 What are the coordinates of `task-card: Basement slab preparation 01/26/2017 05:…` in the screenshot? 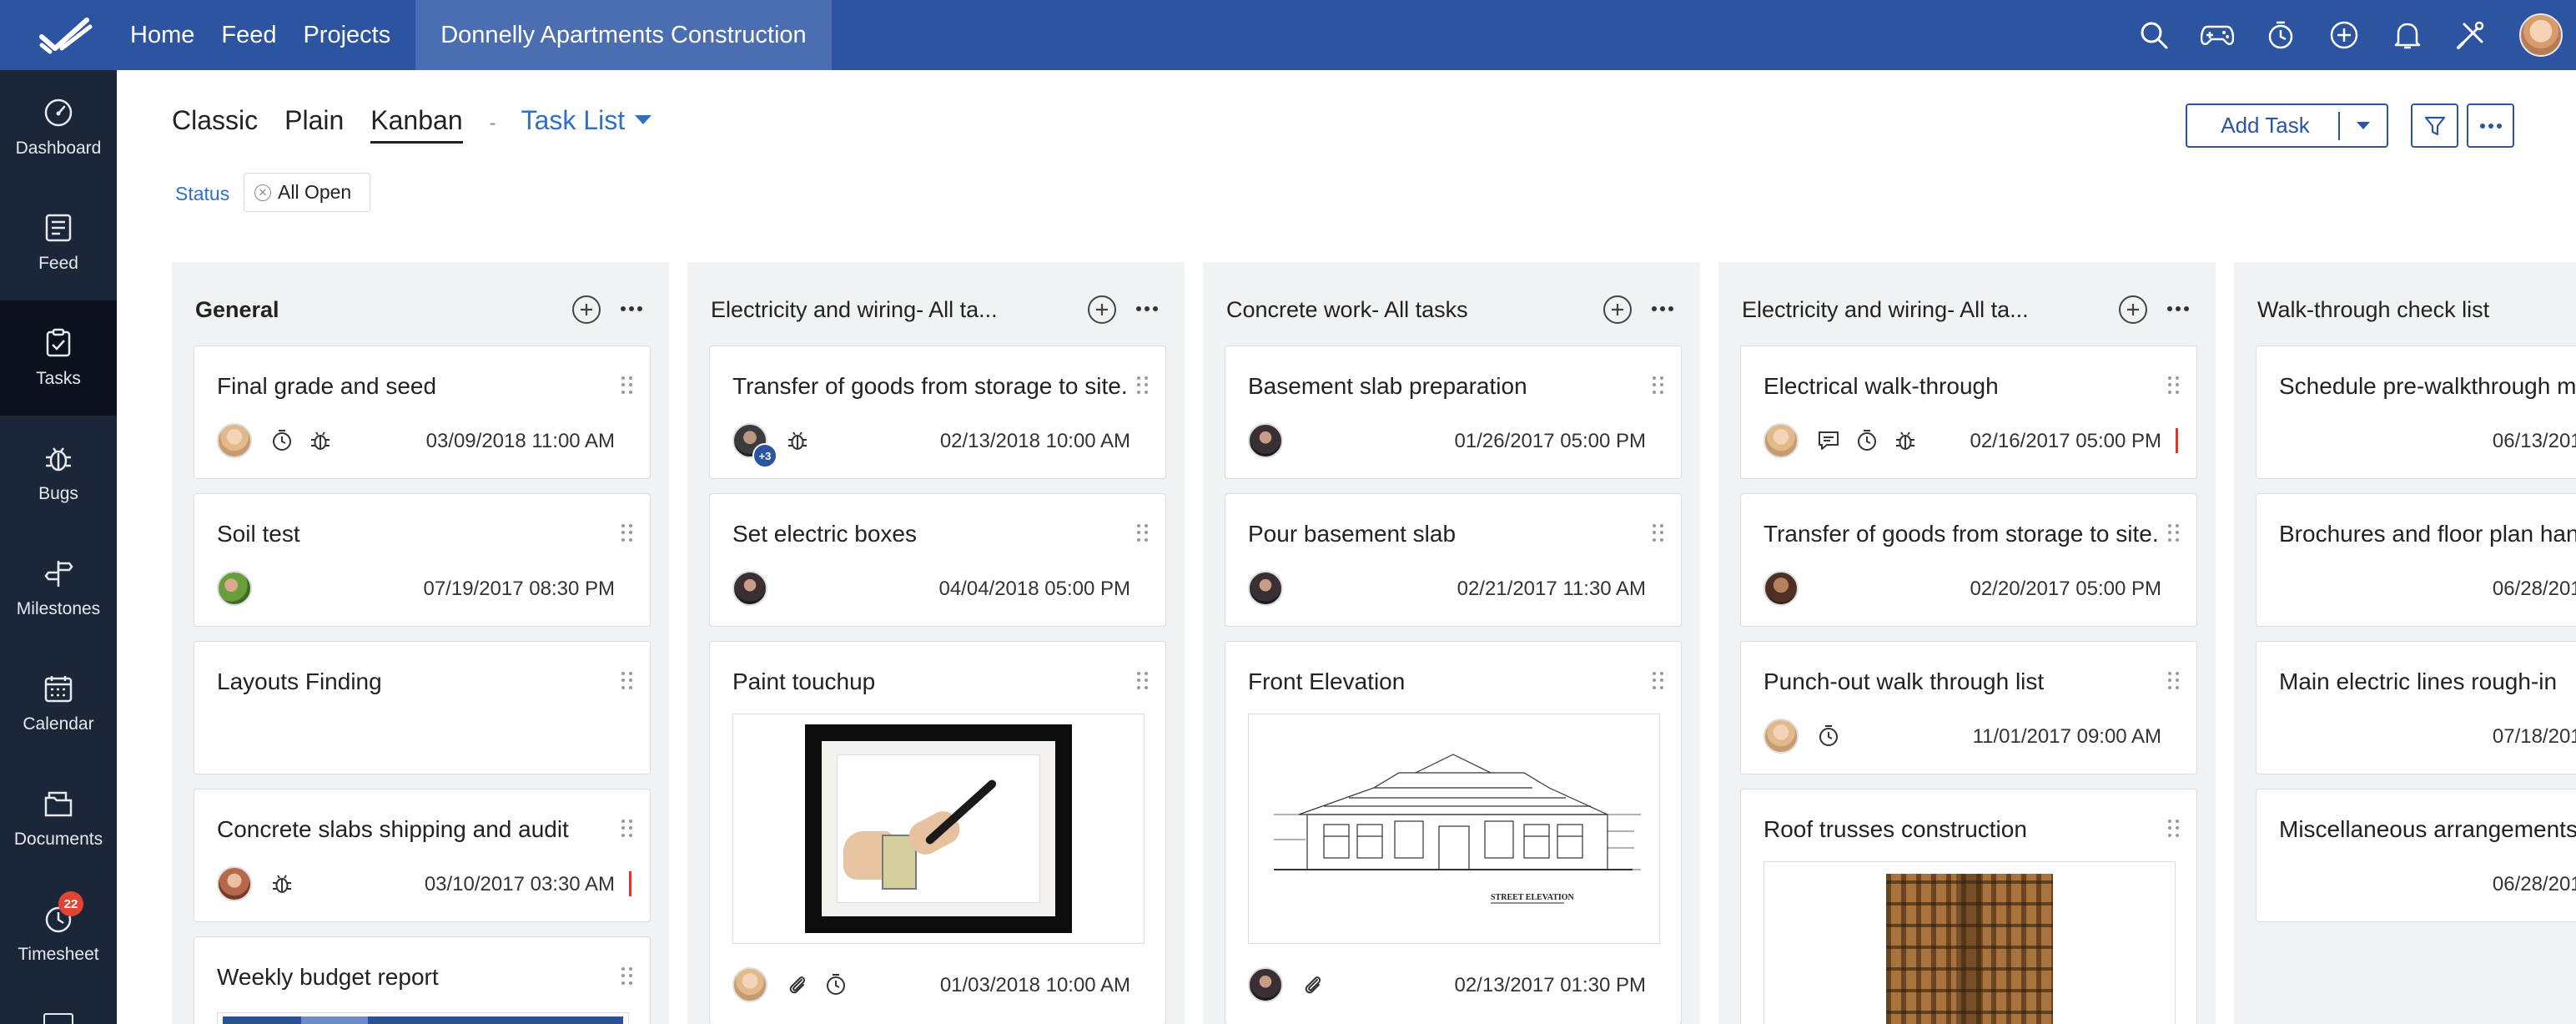 It's located at (1453, 412).